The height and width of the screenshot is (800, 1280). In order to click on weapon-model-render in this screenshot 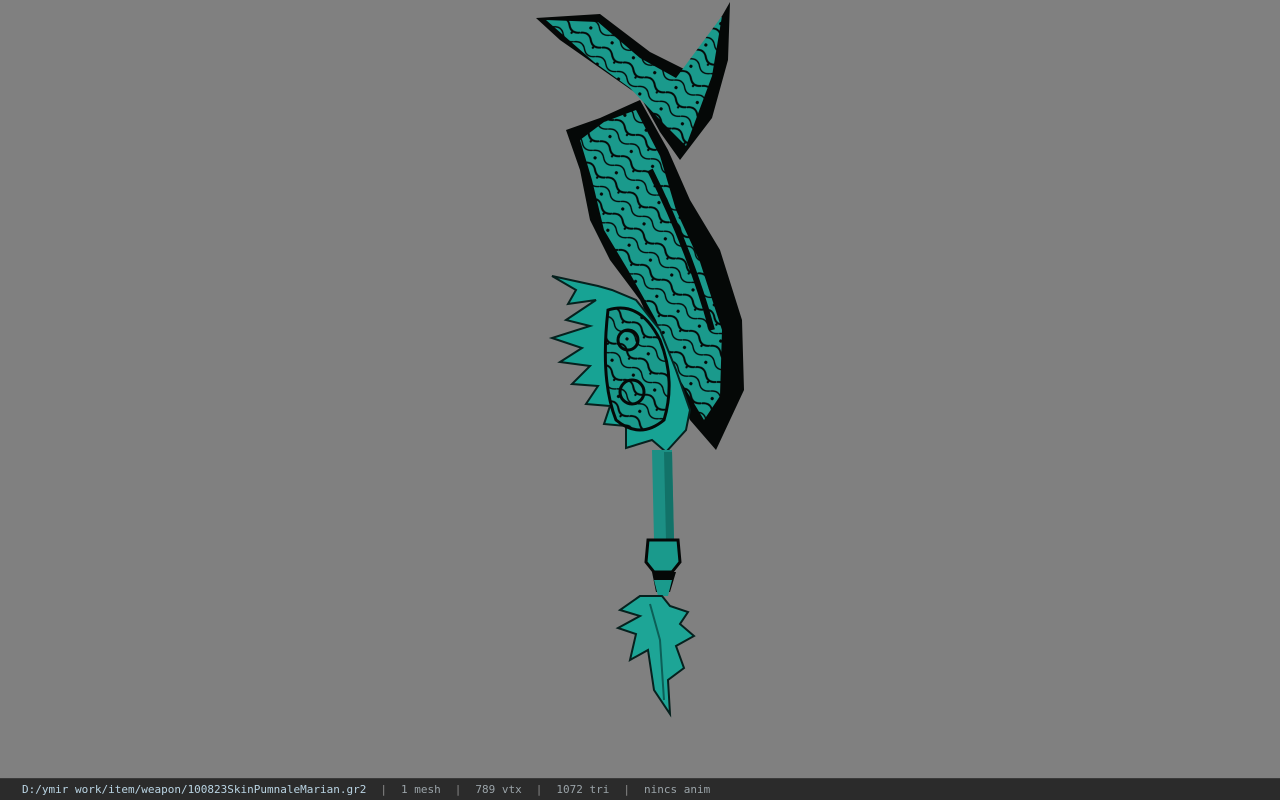, I will do `click(640, 360)`.